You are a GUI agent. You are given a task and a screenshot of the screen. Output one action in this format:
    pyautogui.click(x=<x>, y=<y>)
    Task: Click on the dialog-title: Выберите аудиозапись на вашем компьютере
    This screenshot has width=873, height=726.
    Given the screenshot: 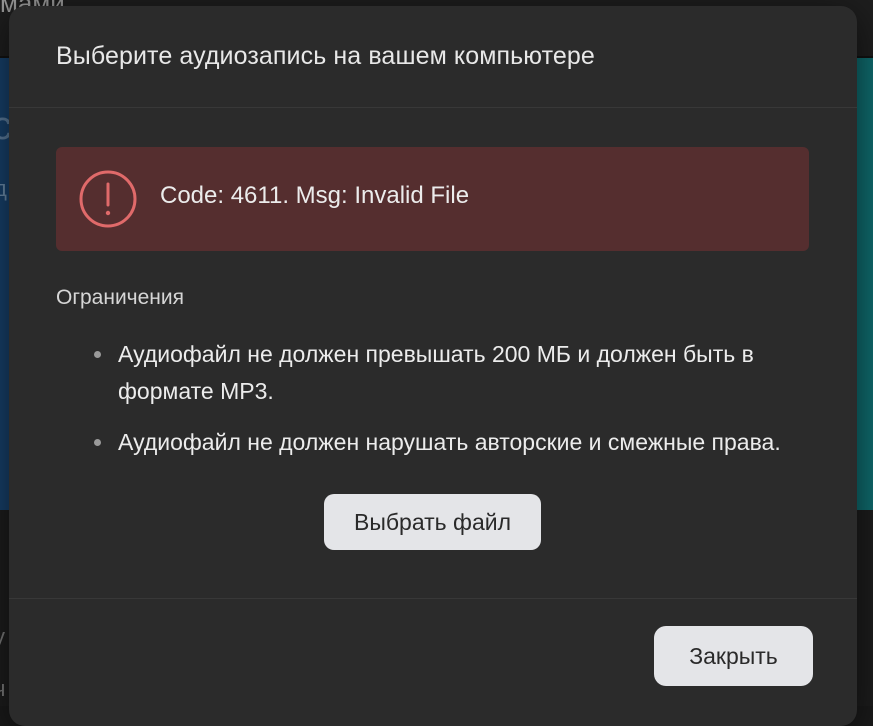 What is the action you would take?
    pyautogui.click(x=325, y=56)
    